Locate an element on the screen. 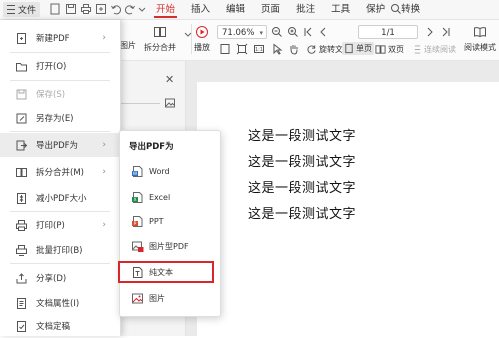 Image resolution: width=499 pixels, height=338 pixels. tab-protect: 保护 is located at coordinates (375, 9).